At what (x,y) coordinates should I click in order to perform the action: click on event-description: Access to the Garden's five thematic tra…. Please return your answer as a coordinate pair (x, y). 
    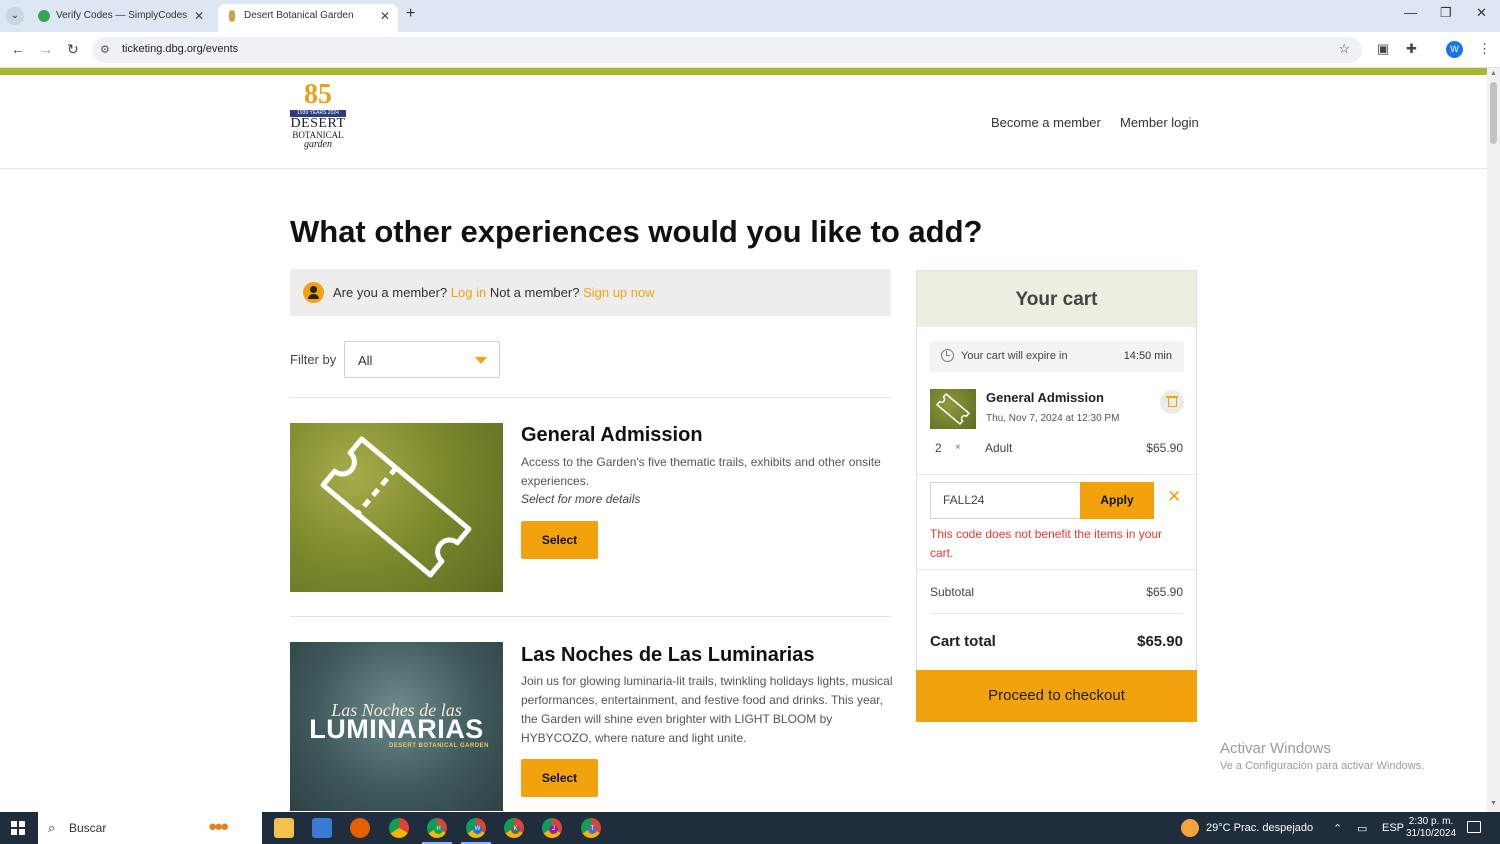
    Looking at the image, I should click on (701, 471).